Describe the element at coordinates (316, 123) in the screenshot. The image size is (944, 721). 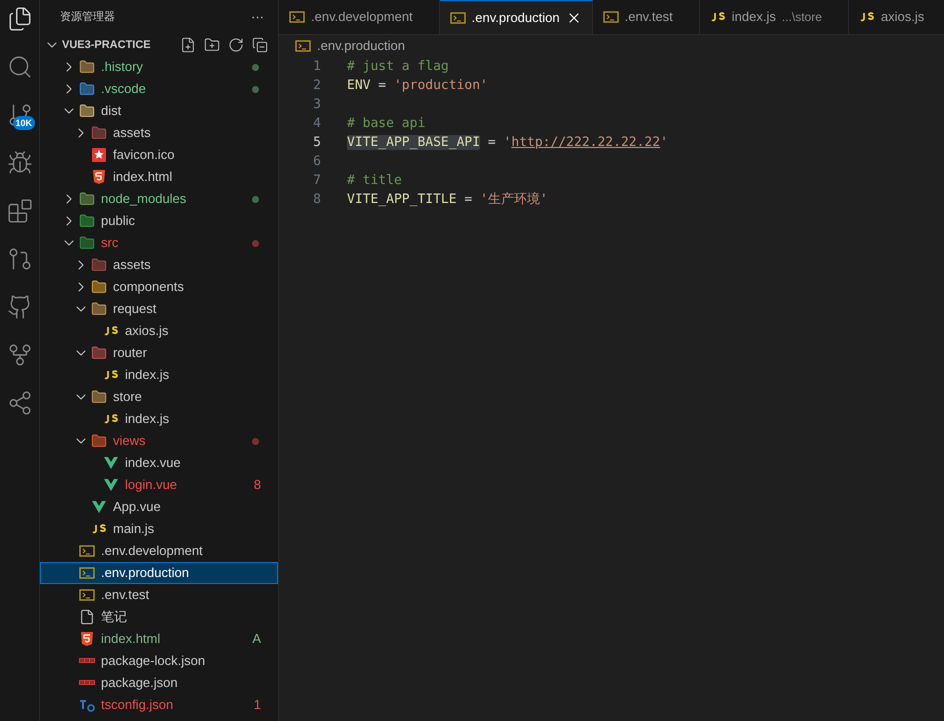
I see `line-number: 4` at that location.